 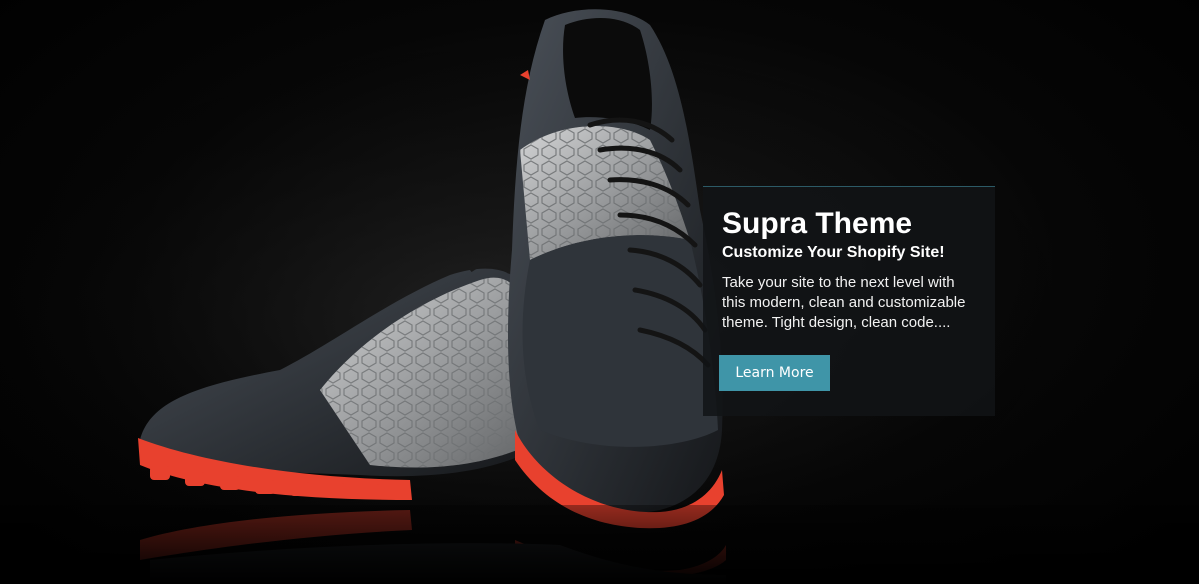 What do you see at coordinates (774, 373) in the screenshot?
I see `learn-more-button: Learn More` at bounding box center [774, 373].